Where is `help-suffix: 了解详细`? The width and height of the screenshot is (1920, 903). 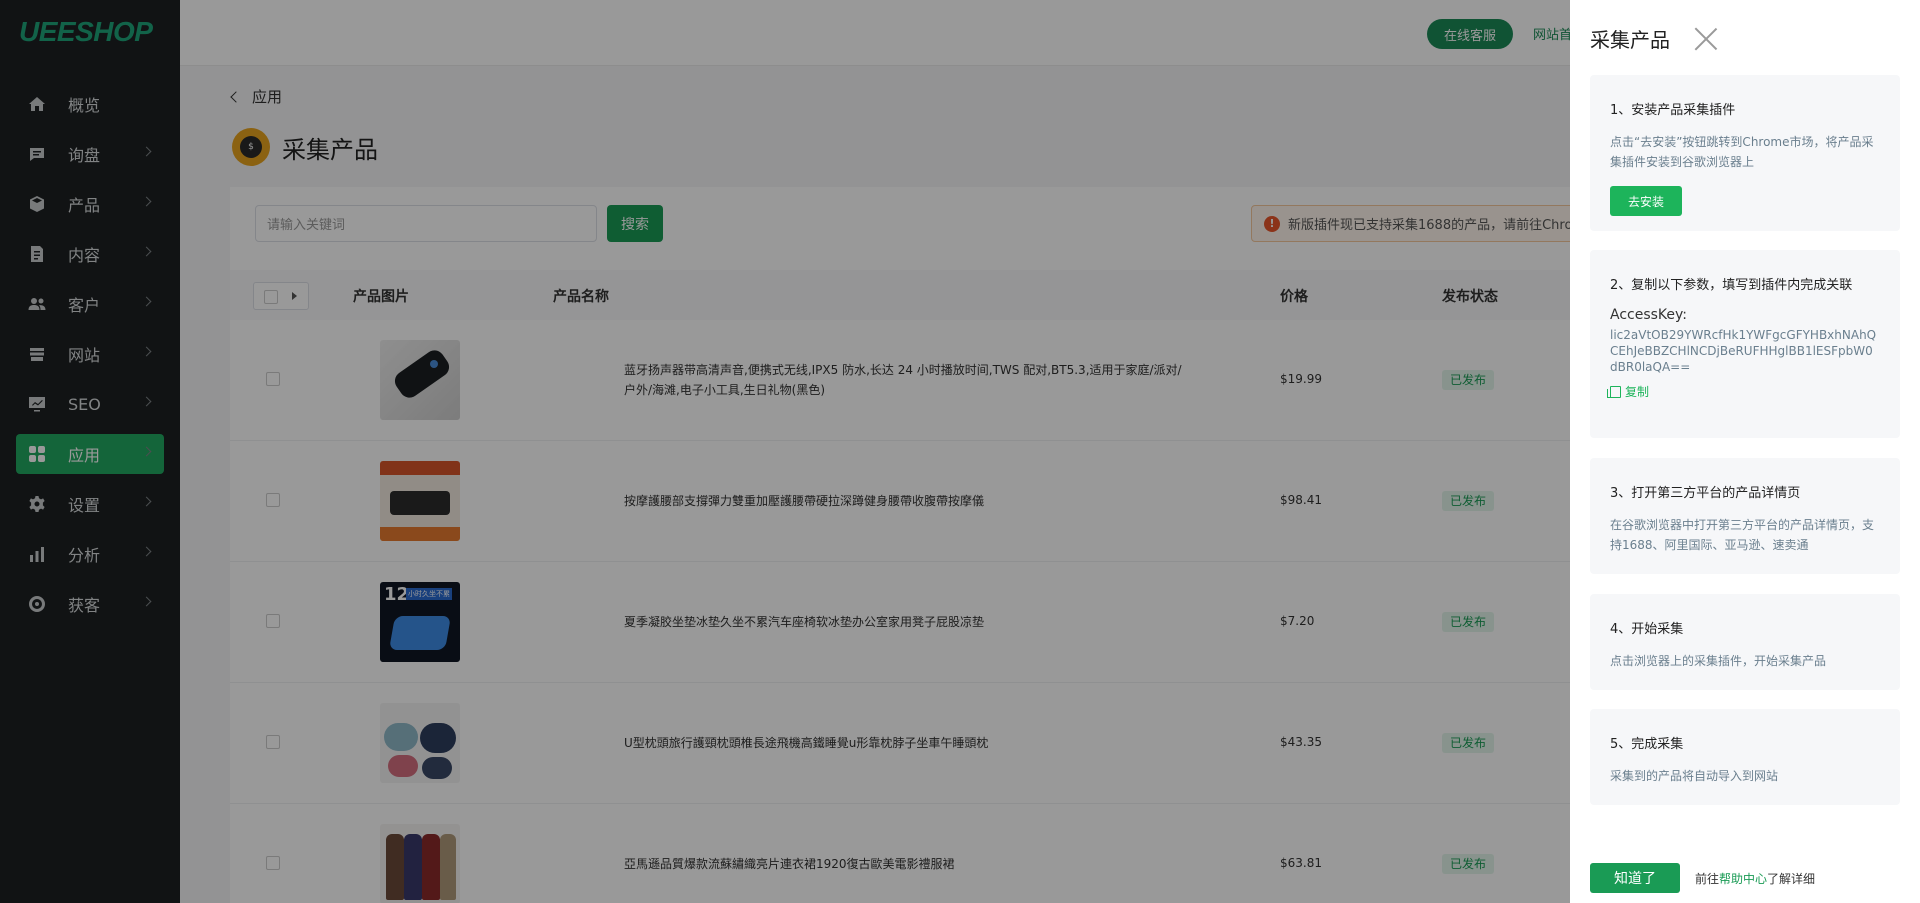 help-suffix: 了解详细 is located at coordinates (1791, 879).